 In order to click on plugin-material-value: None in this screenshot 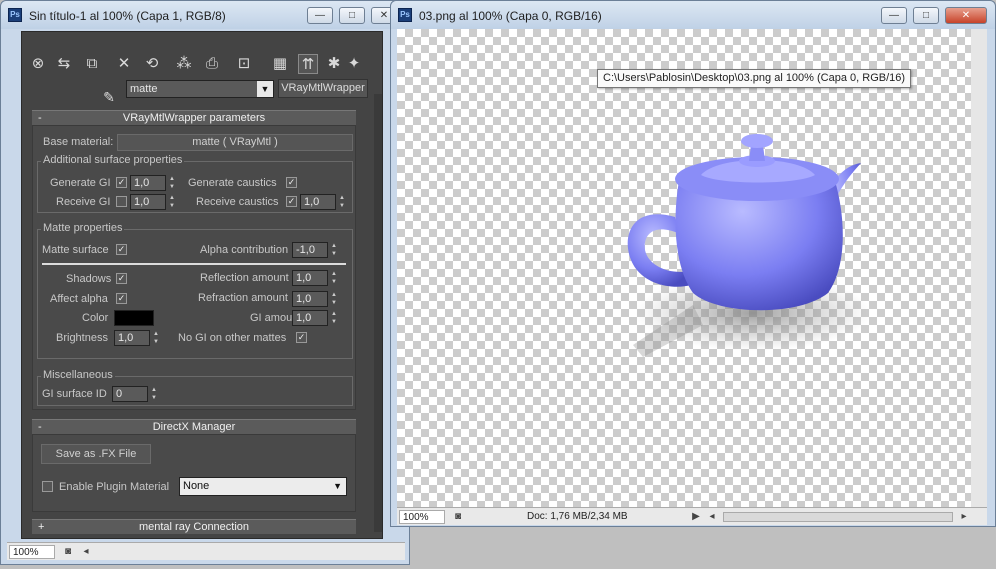, I will do `click(196, 486)`.